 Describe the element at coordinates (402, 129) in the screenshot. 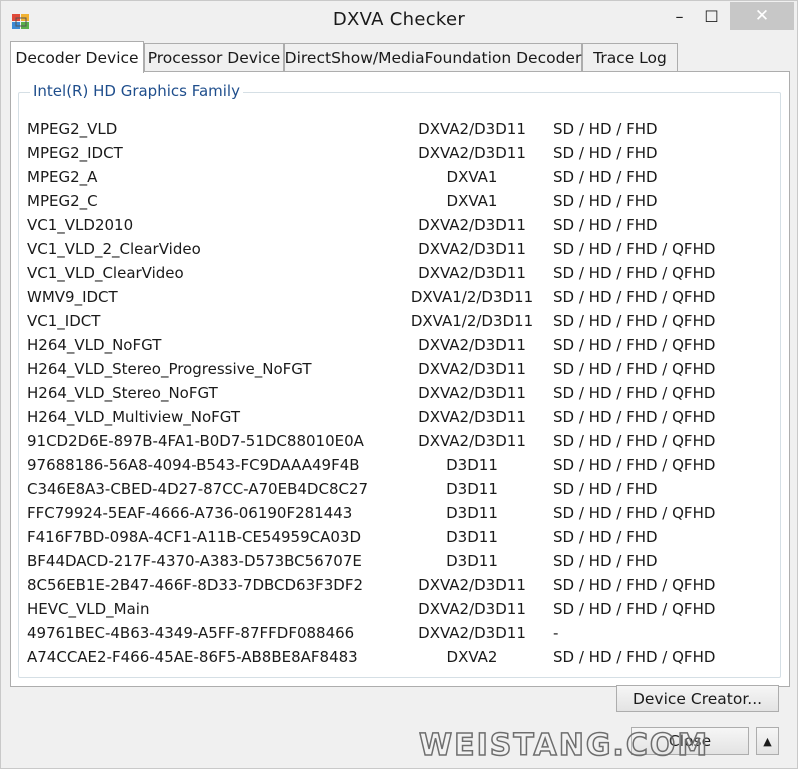

I see `decoder-row: MPEG2_VLD DXVA2/D3D11 SD / HD / FHD` at that location.